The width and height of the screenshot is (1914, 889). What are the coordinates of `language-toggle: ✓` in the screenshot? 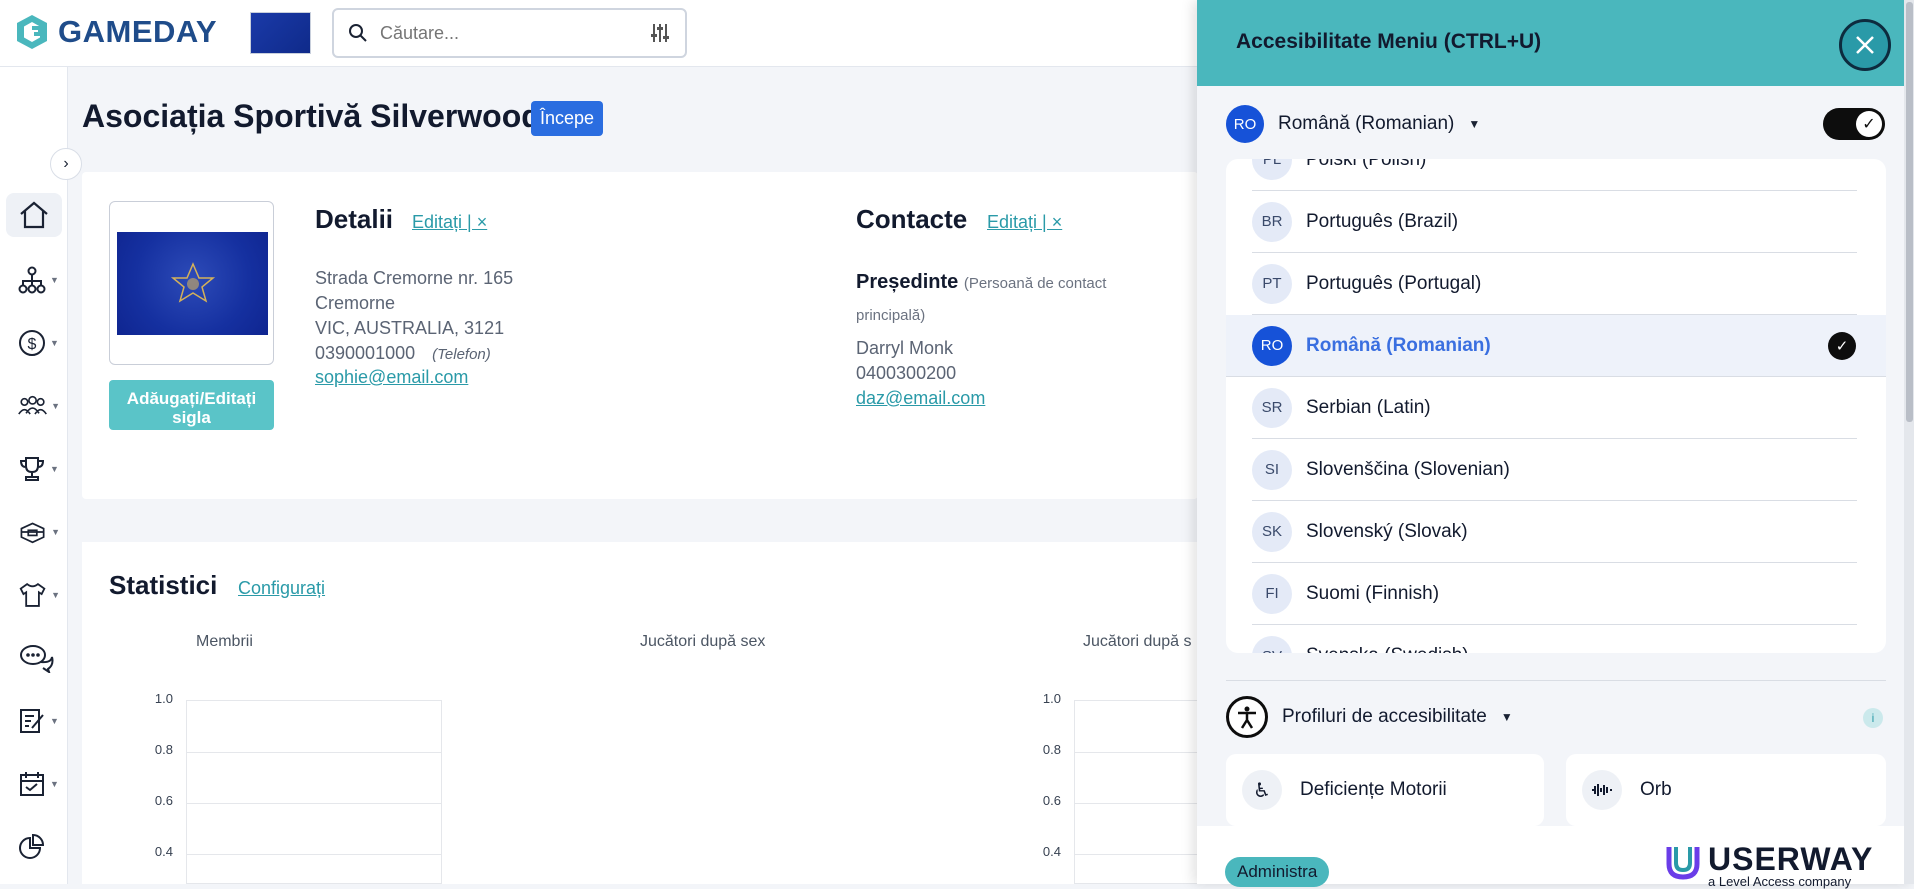 It's located at (1854, 124).